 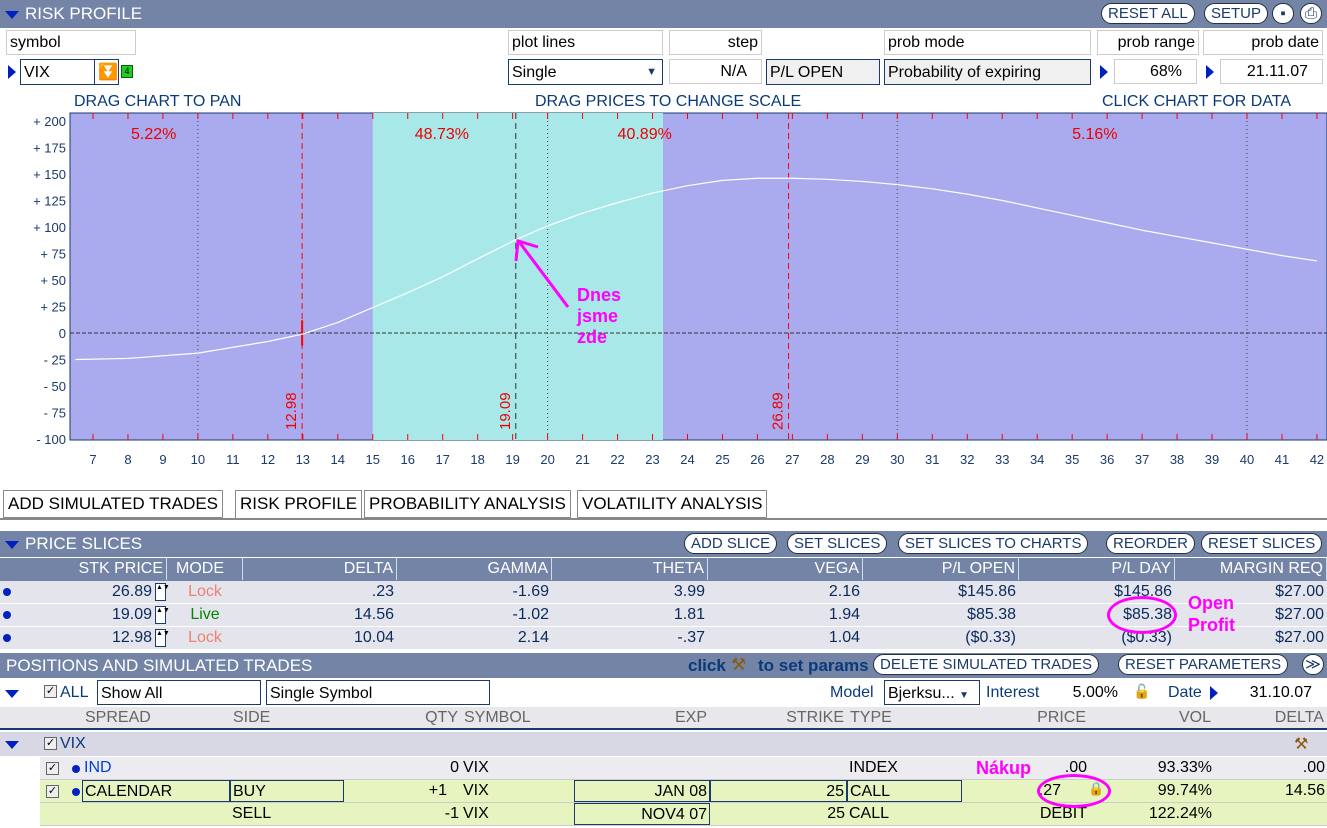 What do you see at coordinates (993, 543) in the screenshot?
I see `set-slices-to-charts-button: SET SLICES TO CHARTS` at bounding box center [993, 543].